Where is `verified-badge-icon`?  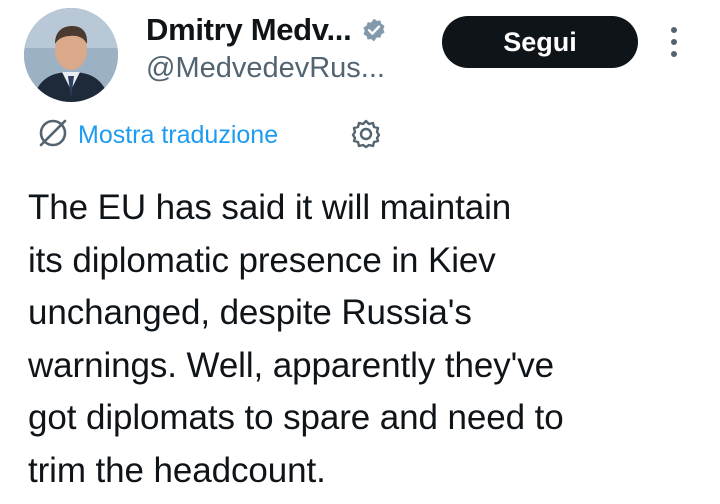 verified-badge-icon is located at coordinates (374, 30).